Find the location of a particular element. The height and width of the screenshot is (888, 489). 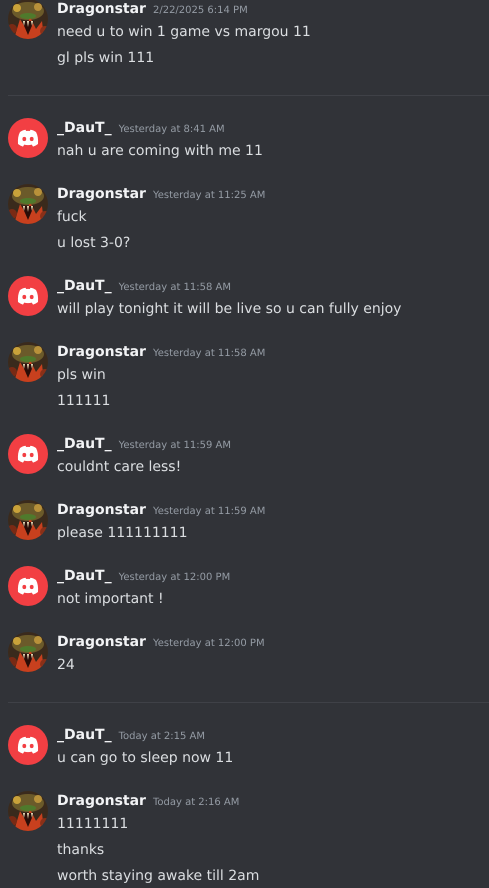

message-text: need u to win 1 game vs margou 11 is located at coordinates (184, 32).